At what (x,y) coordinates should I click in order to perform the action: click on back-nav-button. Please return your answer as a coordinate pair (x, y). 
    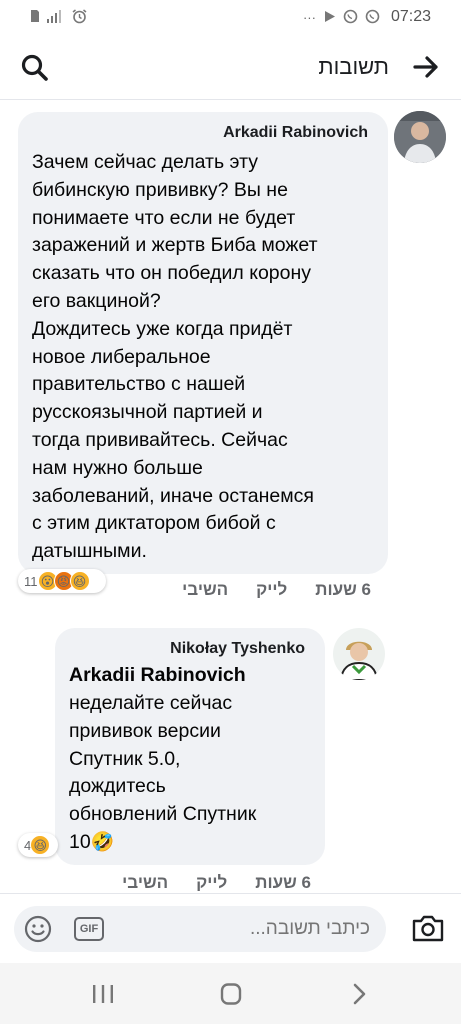
    Looking at the image, I should click on (359, 994).